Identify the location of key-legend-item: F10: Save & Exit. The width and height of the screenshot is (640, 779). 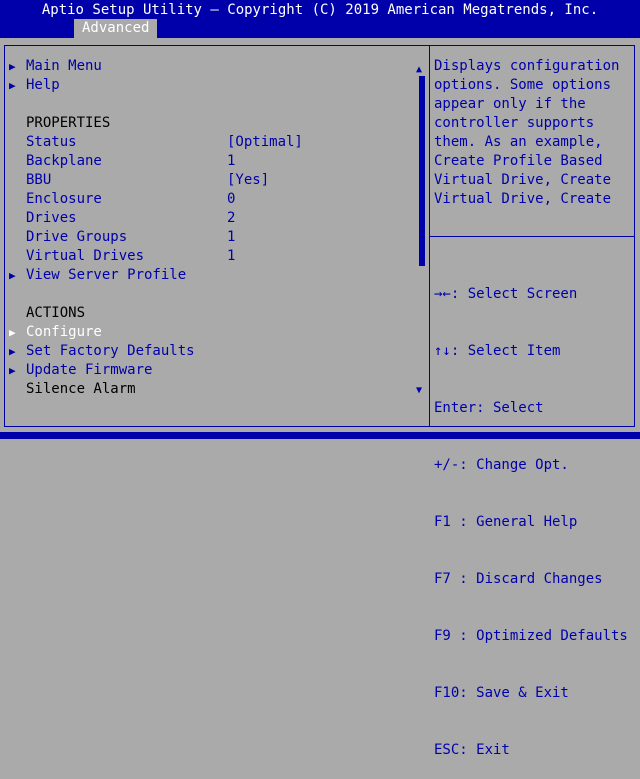
(501, 693).